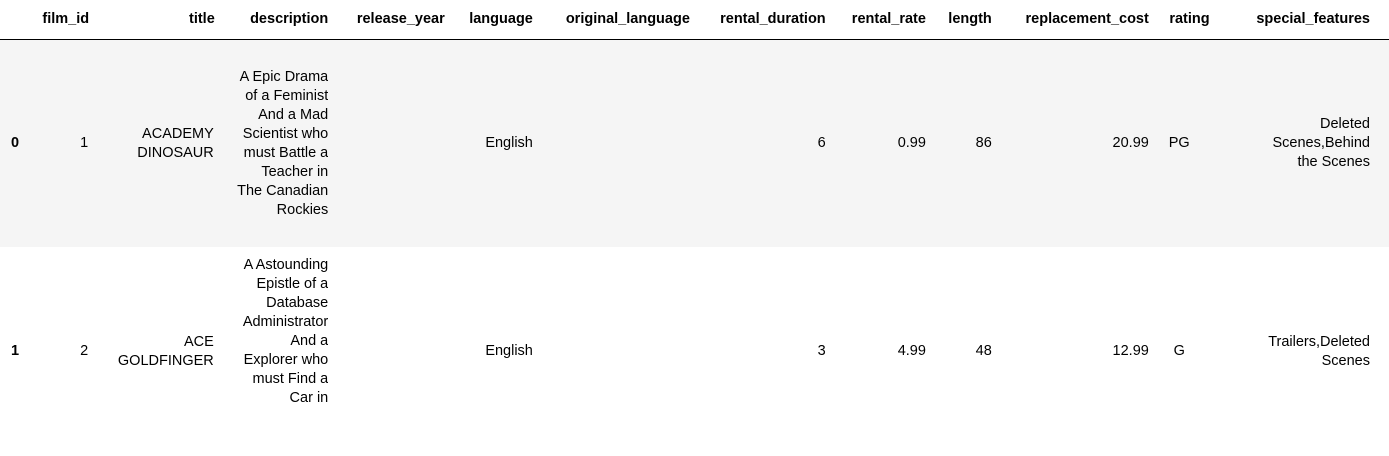 The height and width of the screenshot is (456, 1389). I want to click on column-header-release-year: release_year, so click(386, 20).